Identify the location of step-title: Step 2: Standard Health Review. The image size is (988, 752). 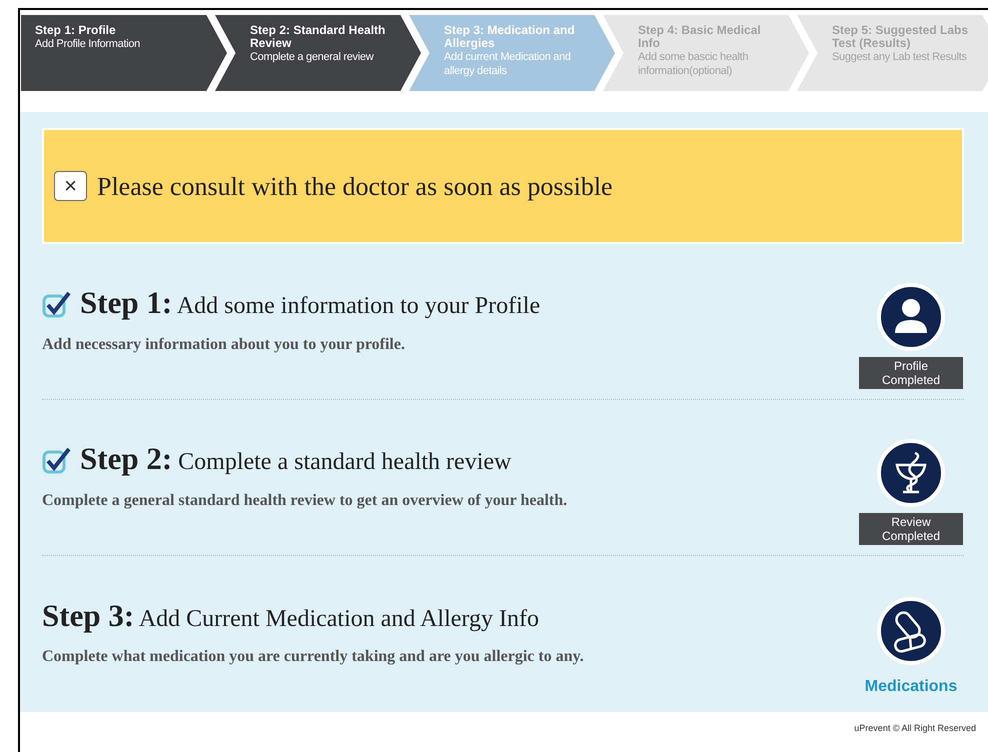
(318, 37).